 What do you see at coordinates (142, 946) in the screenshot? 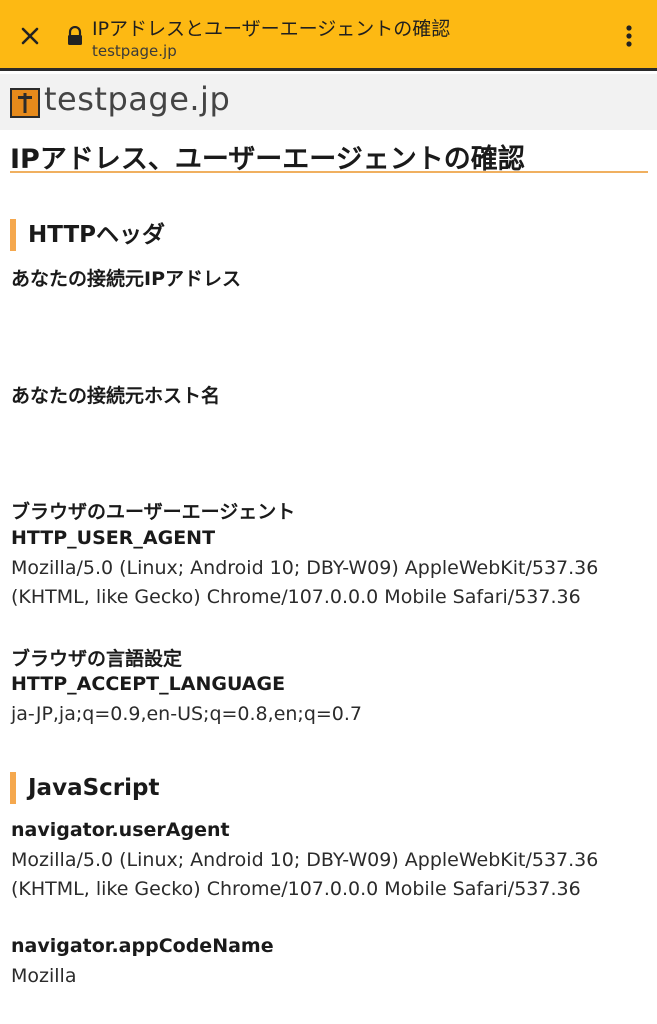
I see `navigator-appcodename-key: navigator.appCodeName` at bounding box center [142, 946].